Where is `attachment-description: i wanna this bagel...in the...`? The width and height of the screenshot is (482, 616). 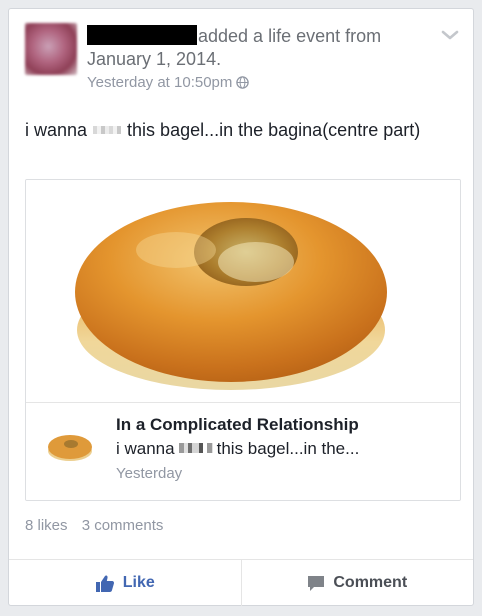 attachment-description: i wanna this bagel...in the... is located at coordinates (237, 449).